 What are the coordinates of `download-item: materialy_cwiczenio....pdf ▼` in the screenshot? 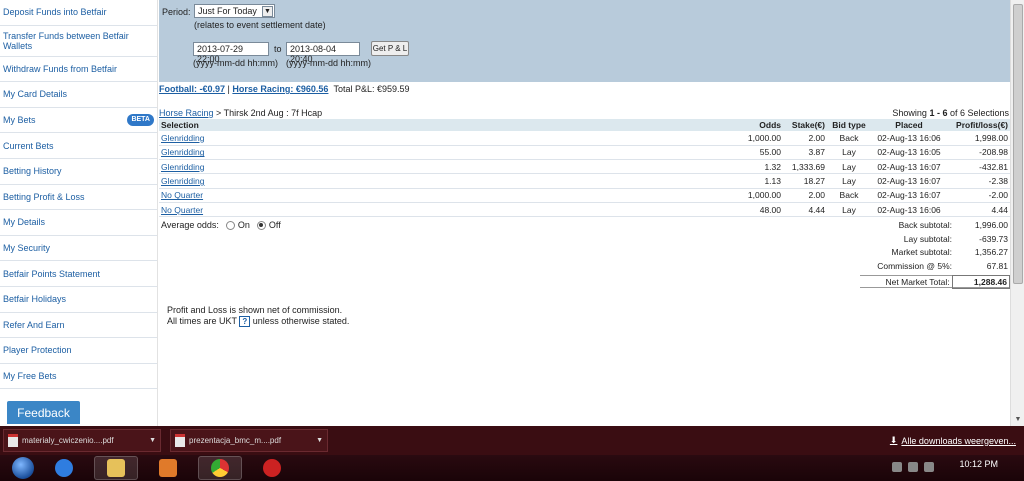 It's located at (82, 440).